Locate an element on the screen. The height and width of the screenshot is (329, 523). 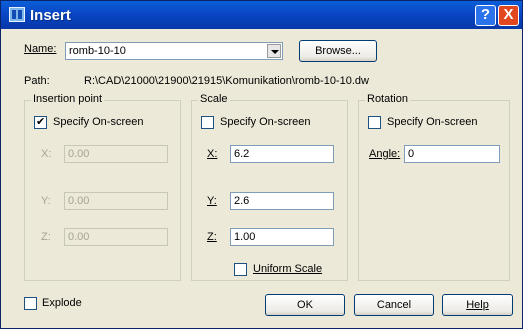
scale-specify-checkbox is located at coordinates (207, 122).